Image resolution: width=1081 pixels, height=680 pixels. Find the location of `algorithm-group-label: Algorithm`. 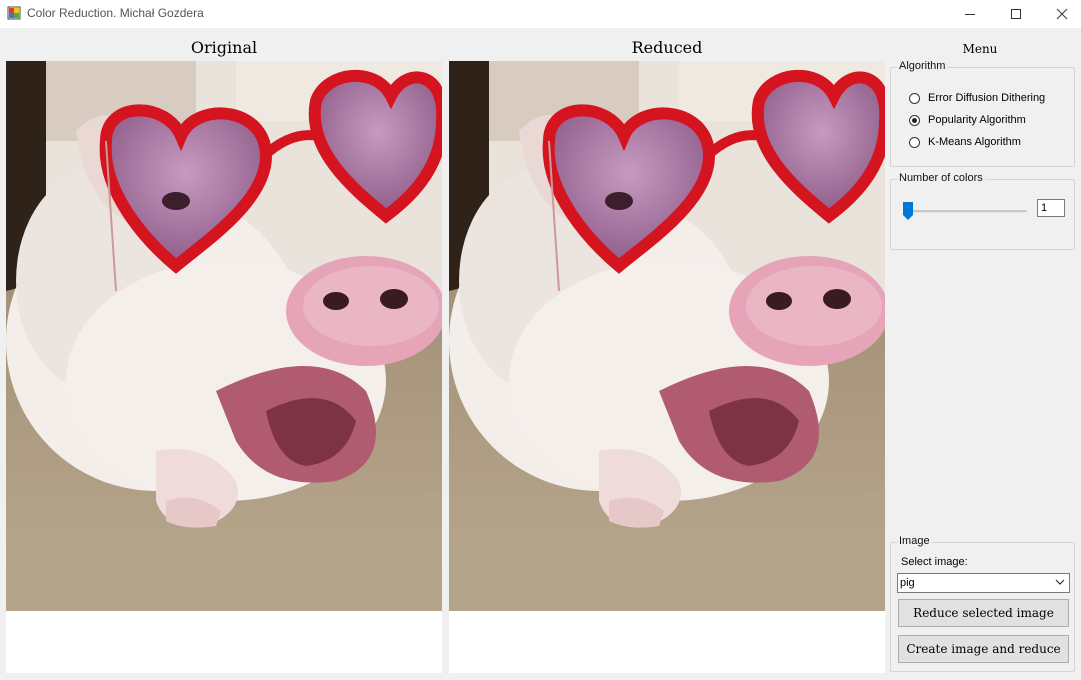

algorithm-group-label: Algorithm is located at coordinates (922, 66).